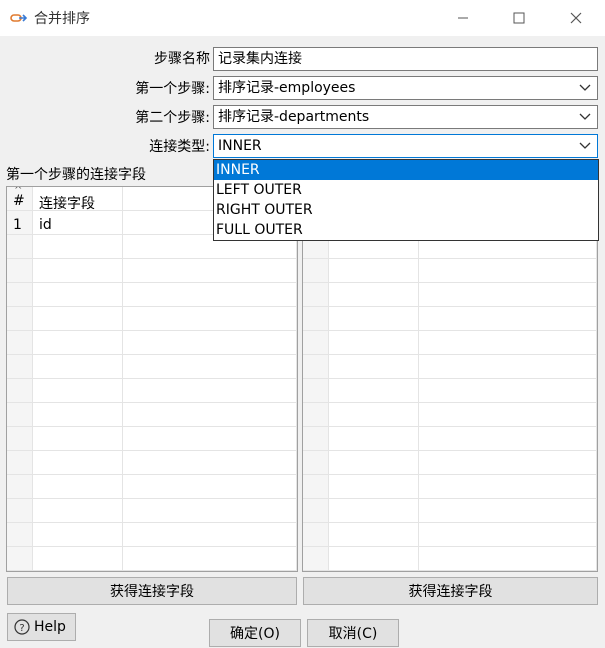  Describe the element at coordinates (294, 117) in the screenshot. I see `second-step-value: 排序记录-departments` at that location.